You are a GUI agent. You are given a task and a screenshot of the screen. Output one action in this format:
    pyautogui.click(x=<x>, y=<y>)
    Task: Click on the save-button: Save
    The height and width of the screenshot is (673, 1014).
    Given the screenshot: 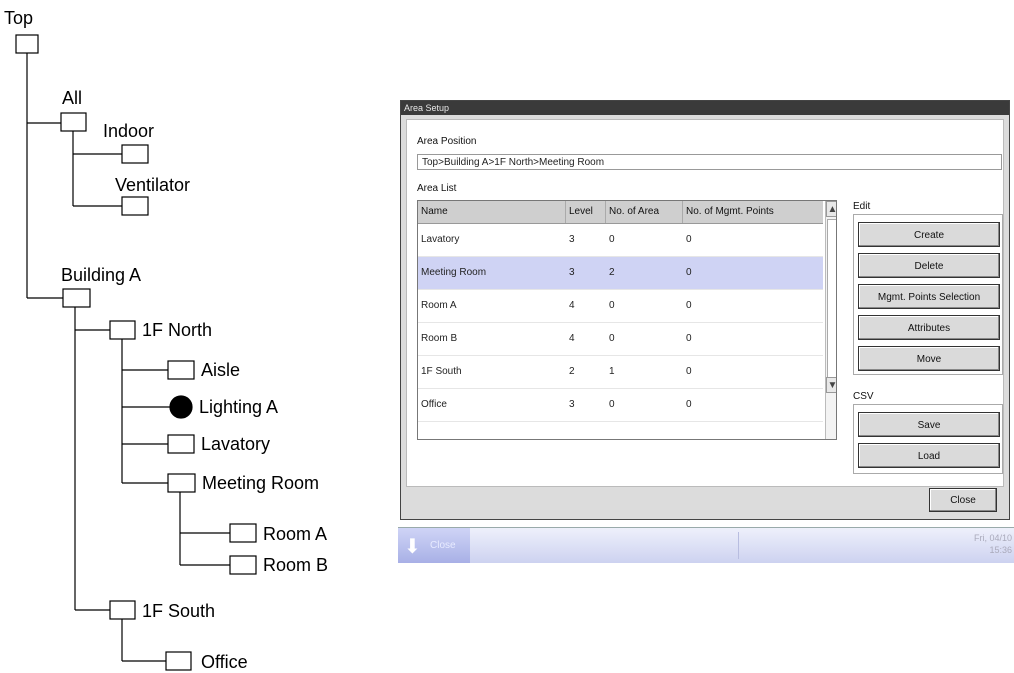 What is the action you would take?
    pyautogui.click(x=929, y=424)
    